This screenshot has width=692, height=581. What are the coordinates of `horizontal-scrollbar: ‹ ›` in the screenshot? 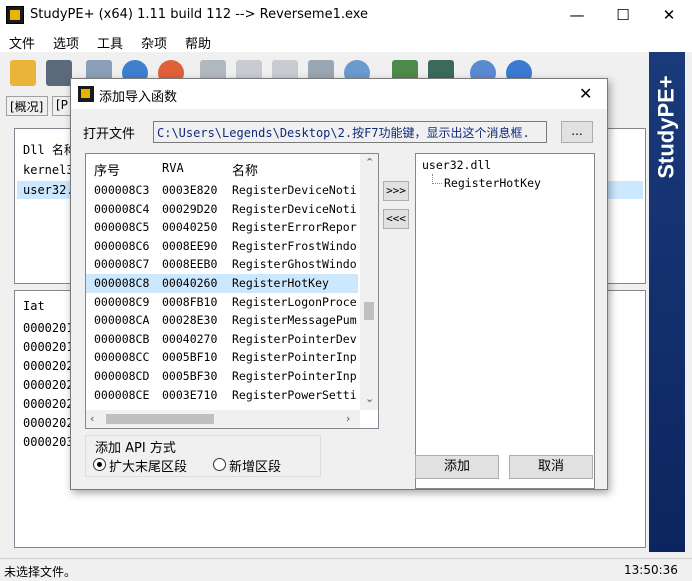 It's located at (223, 419).